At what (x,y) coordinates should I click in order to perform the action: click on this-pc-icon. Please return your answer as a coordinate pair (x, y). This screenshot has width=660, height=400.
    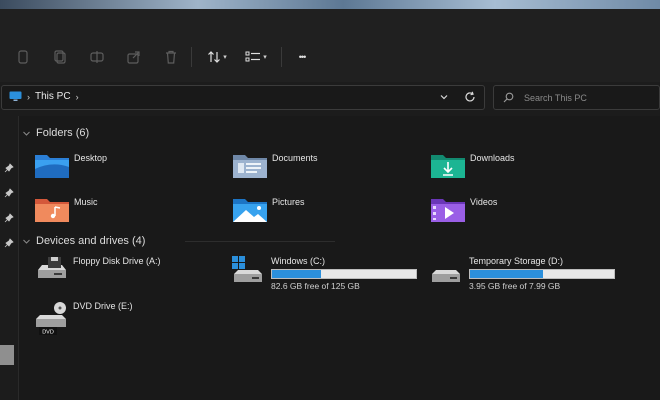
    Looking at the image, I should click on (15, 96).